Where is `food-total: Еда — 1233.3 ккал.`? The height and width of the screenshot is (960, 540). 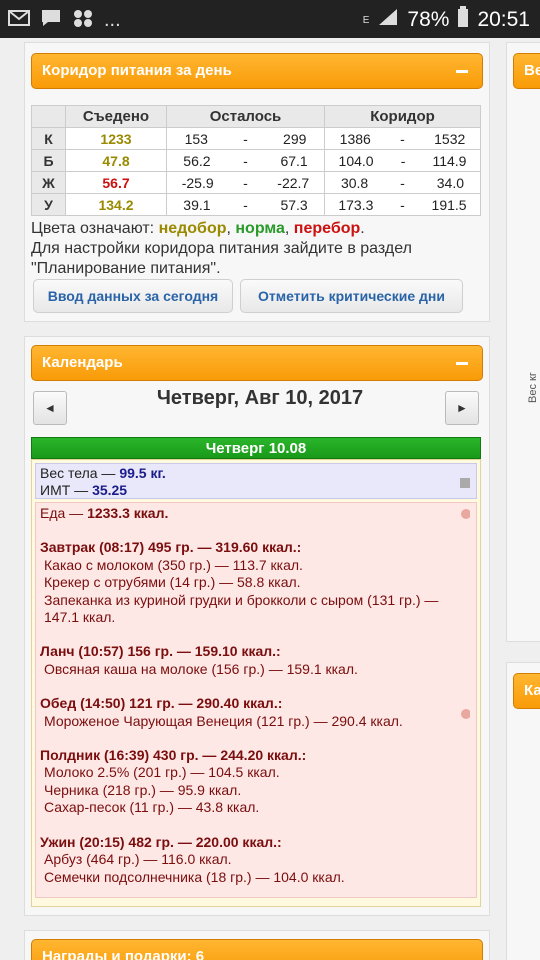
food-total: Еда — 1233.3 ккал. is located at coordinates (104, 513).